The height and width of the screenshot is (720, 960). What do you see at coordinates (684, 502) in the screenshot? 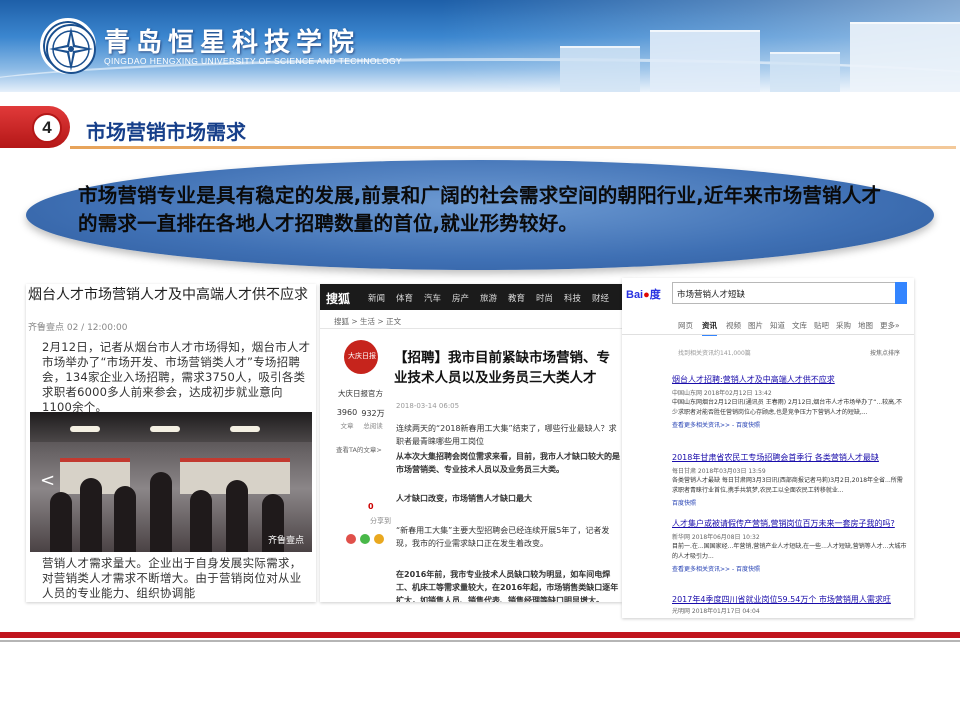
I see `baidu-result-link: 百度快照` at bounding box center [684, 502].